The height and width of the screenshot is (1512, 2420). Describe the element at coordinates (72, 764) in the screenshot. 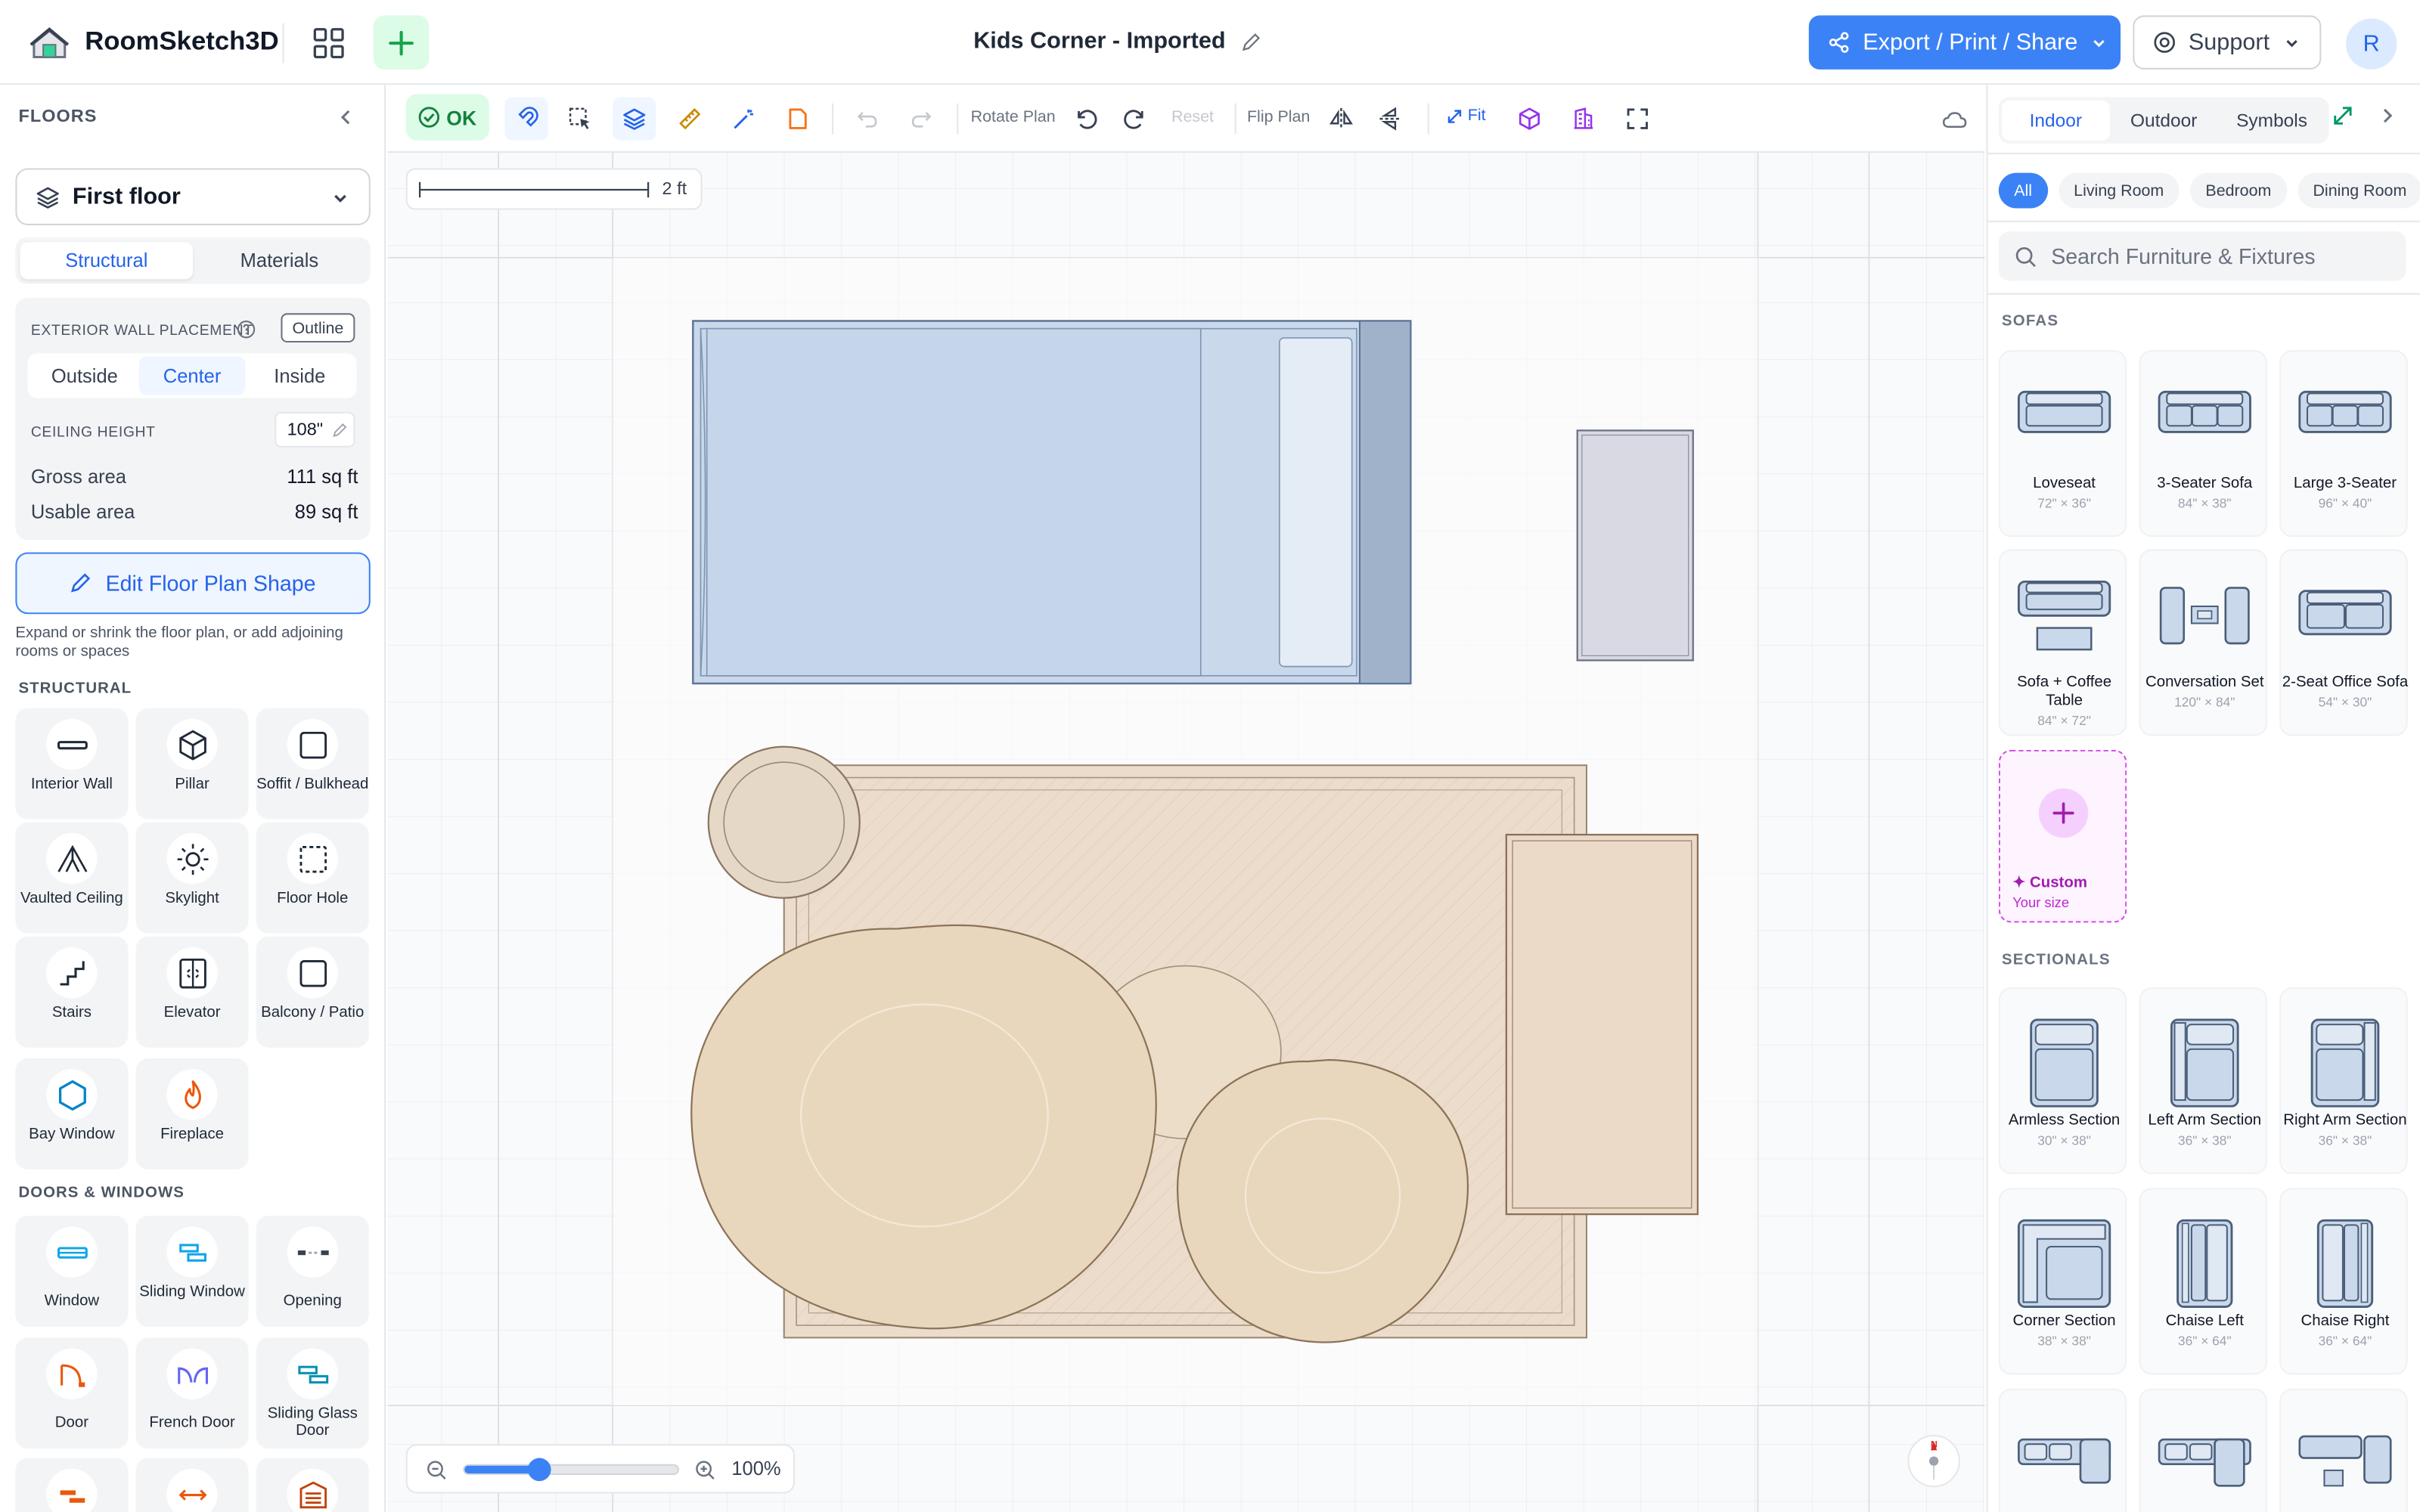

I see `tool-interior-wall: Interior Wall` at that location.